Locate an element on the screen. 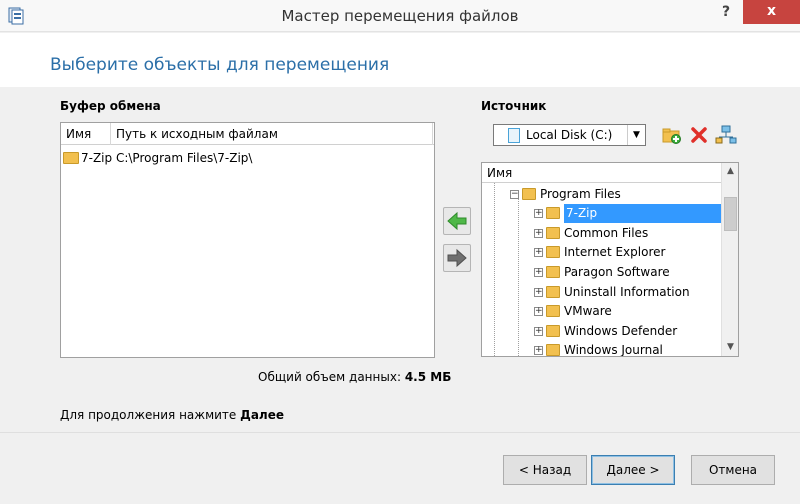 This screenshot has height=504, width=800. drive-select: Local Disk (C:) ▼ is located at coordinates (569, 135).